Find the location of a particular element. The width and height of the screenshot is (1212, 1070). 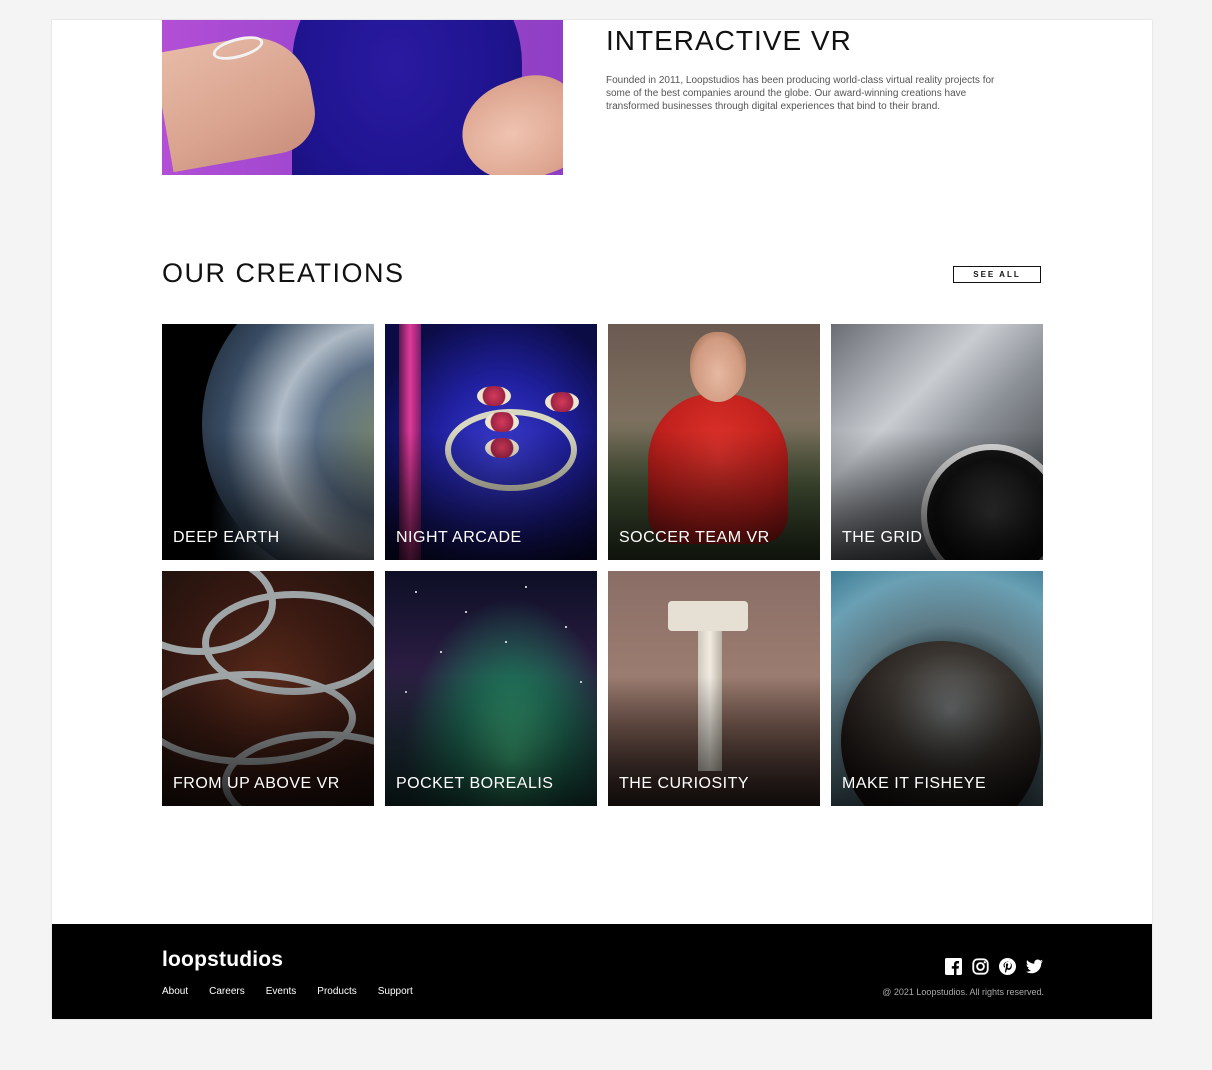

creation-card-night-arcade: NIGHT ARCADE is located at coordinates (491, 442).